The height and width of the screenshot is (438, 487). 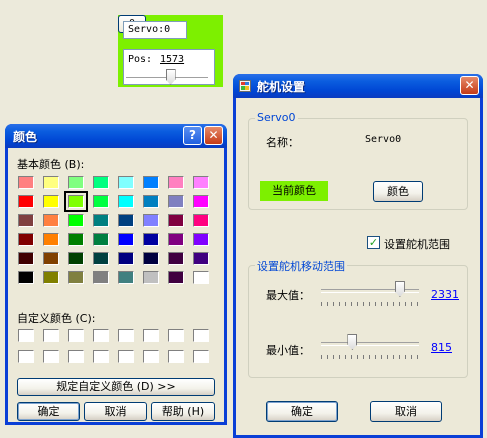 I want to click on color-dialog-titlebar: 颜色 ? ✕, so click(x=116, y=136).